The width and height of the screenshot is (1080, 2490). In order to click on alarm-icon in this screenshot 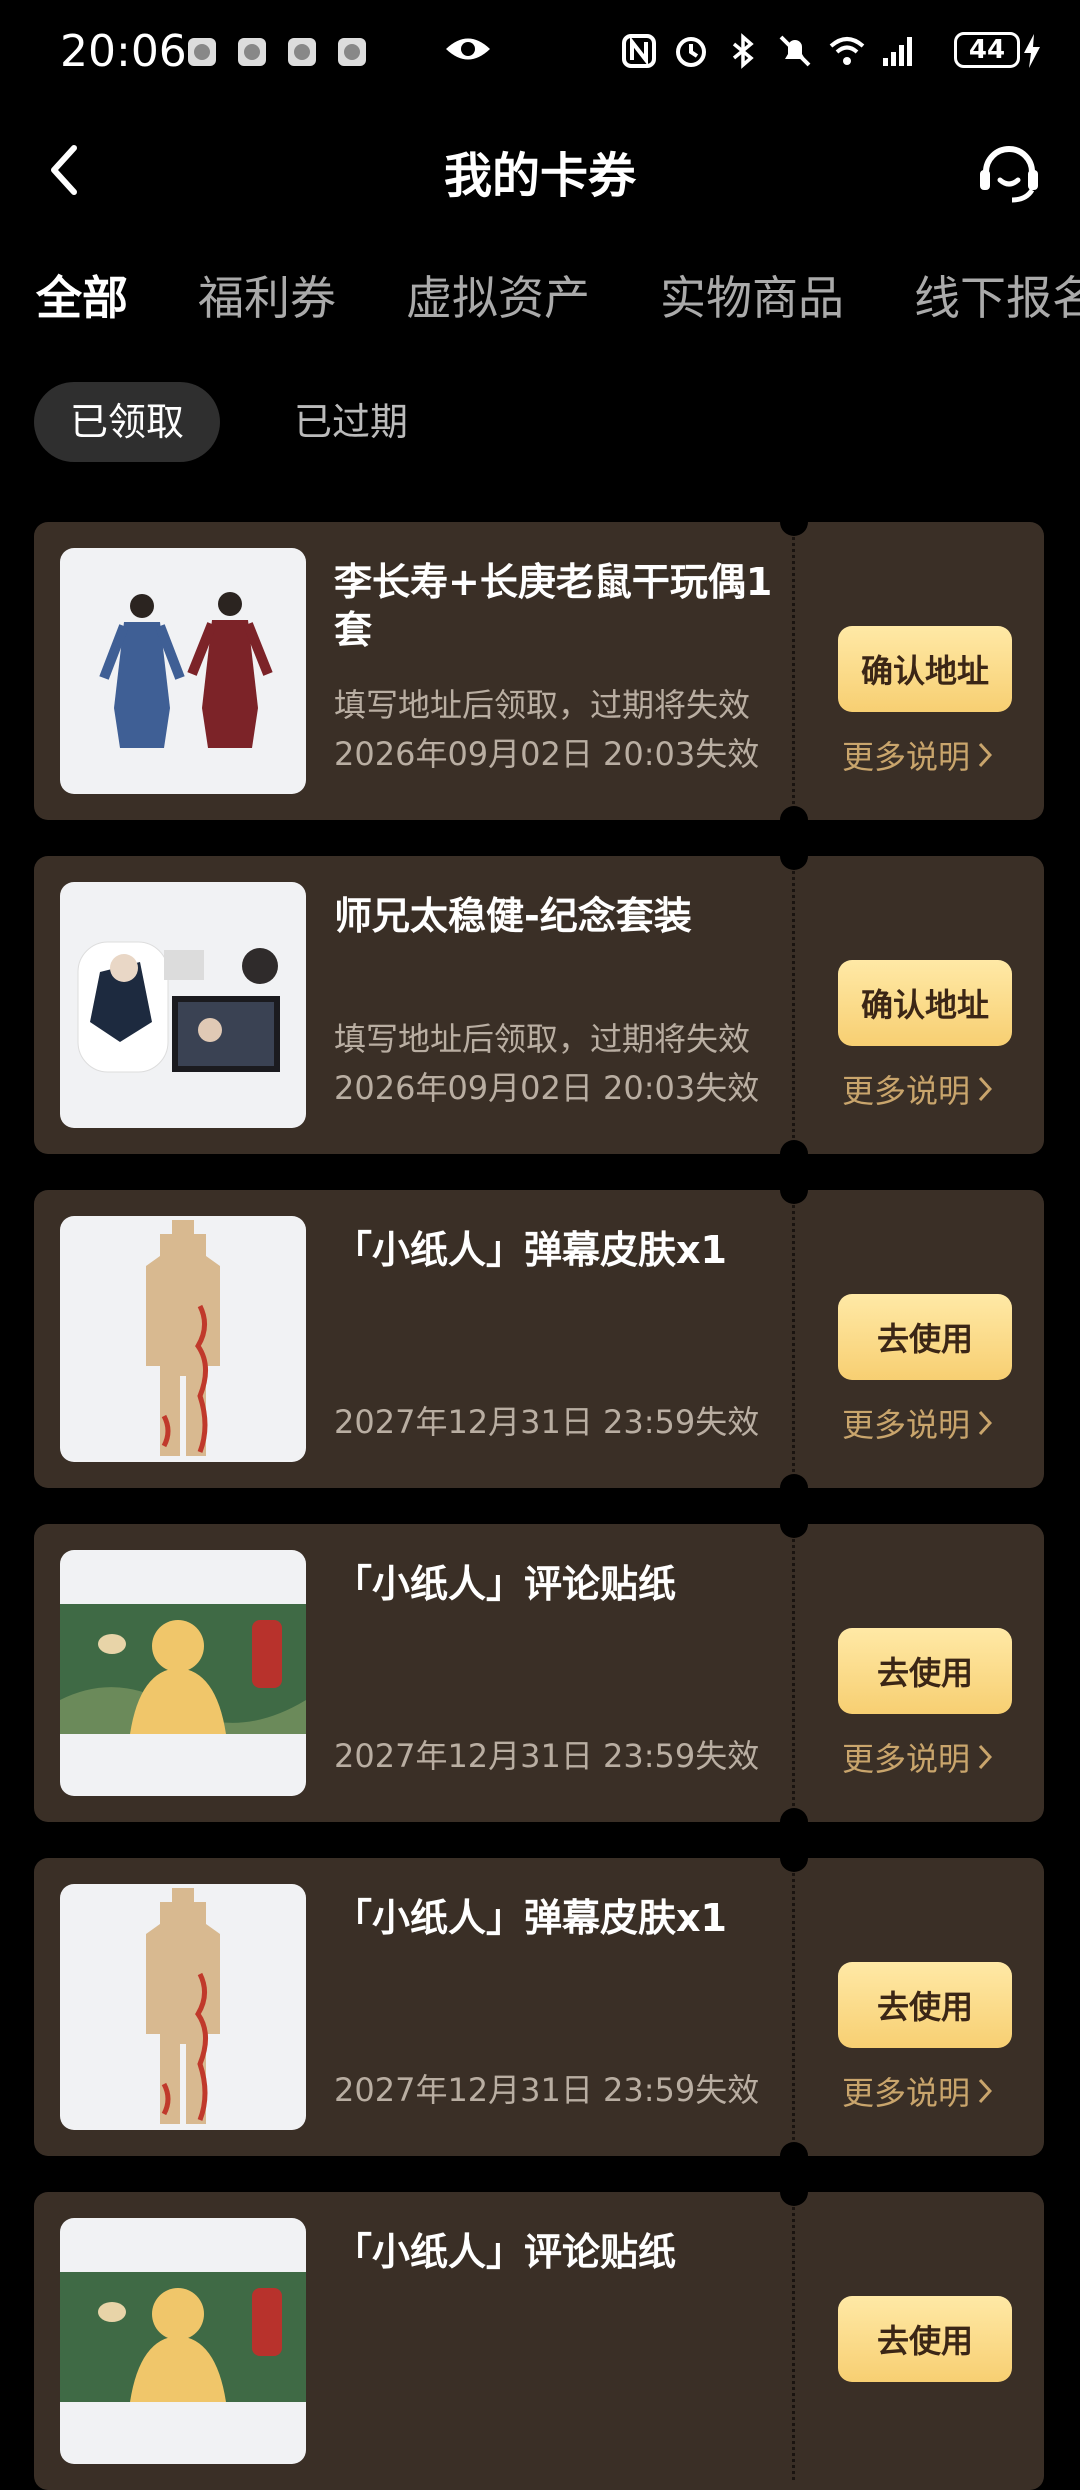, I will do `click(691, 52)`.